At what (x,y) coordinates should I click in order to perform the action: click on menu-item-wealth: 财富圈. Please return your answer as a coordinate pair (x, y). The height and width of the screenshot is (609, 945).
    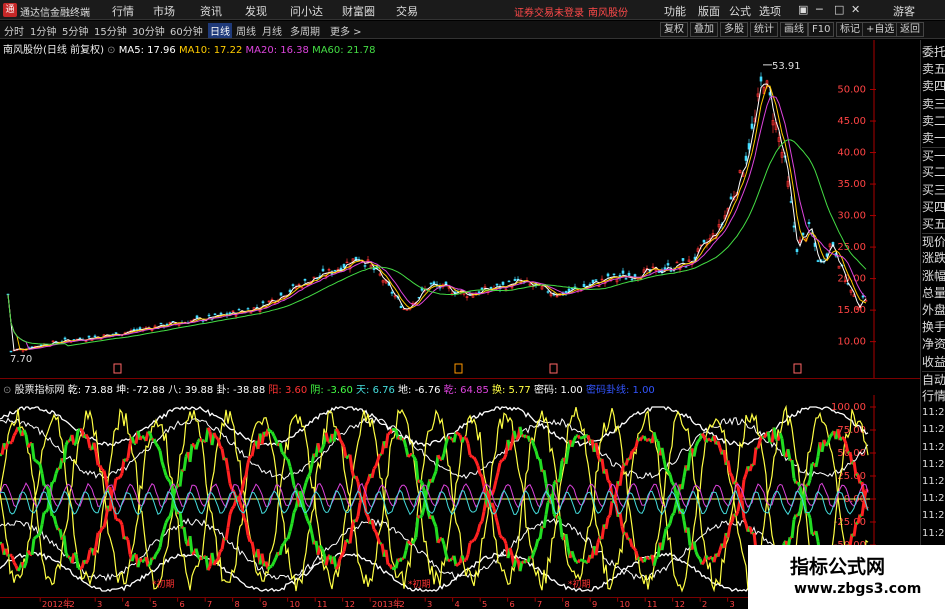
    Looking at the image, I should click on (358, 11).